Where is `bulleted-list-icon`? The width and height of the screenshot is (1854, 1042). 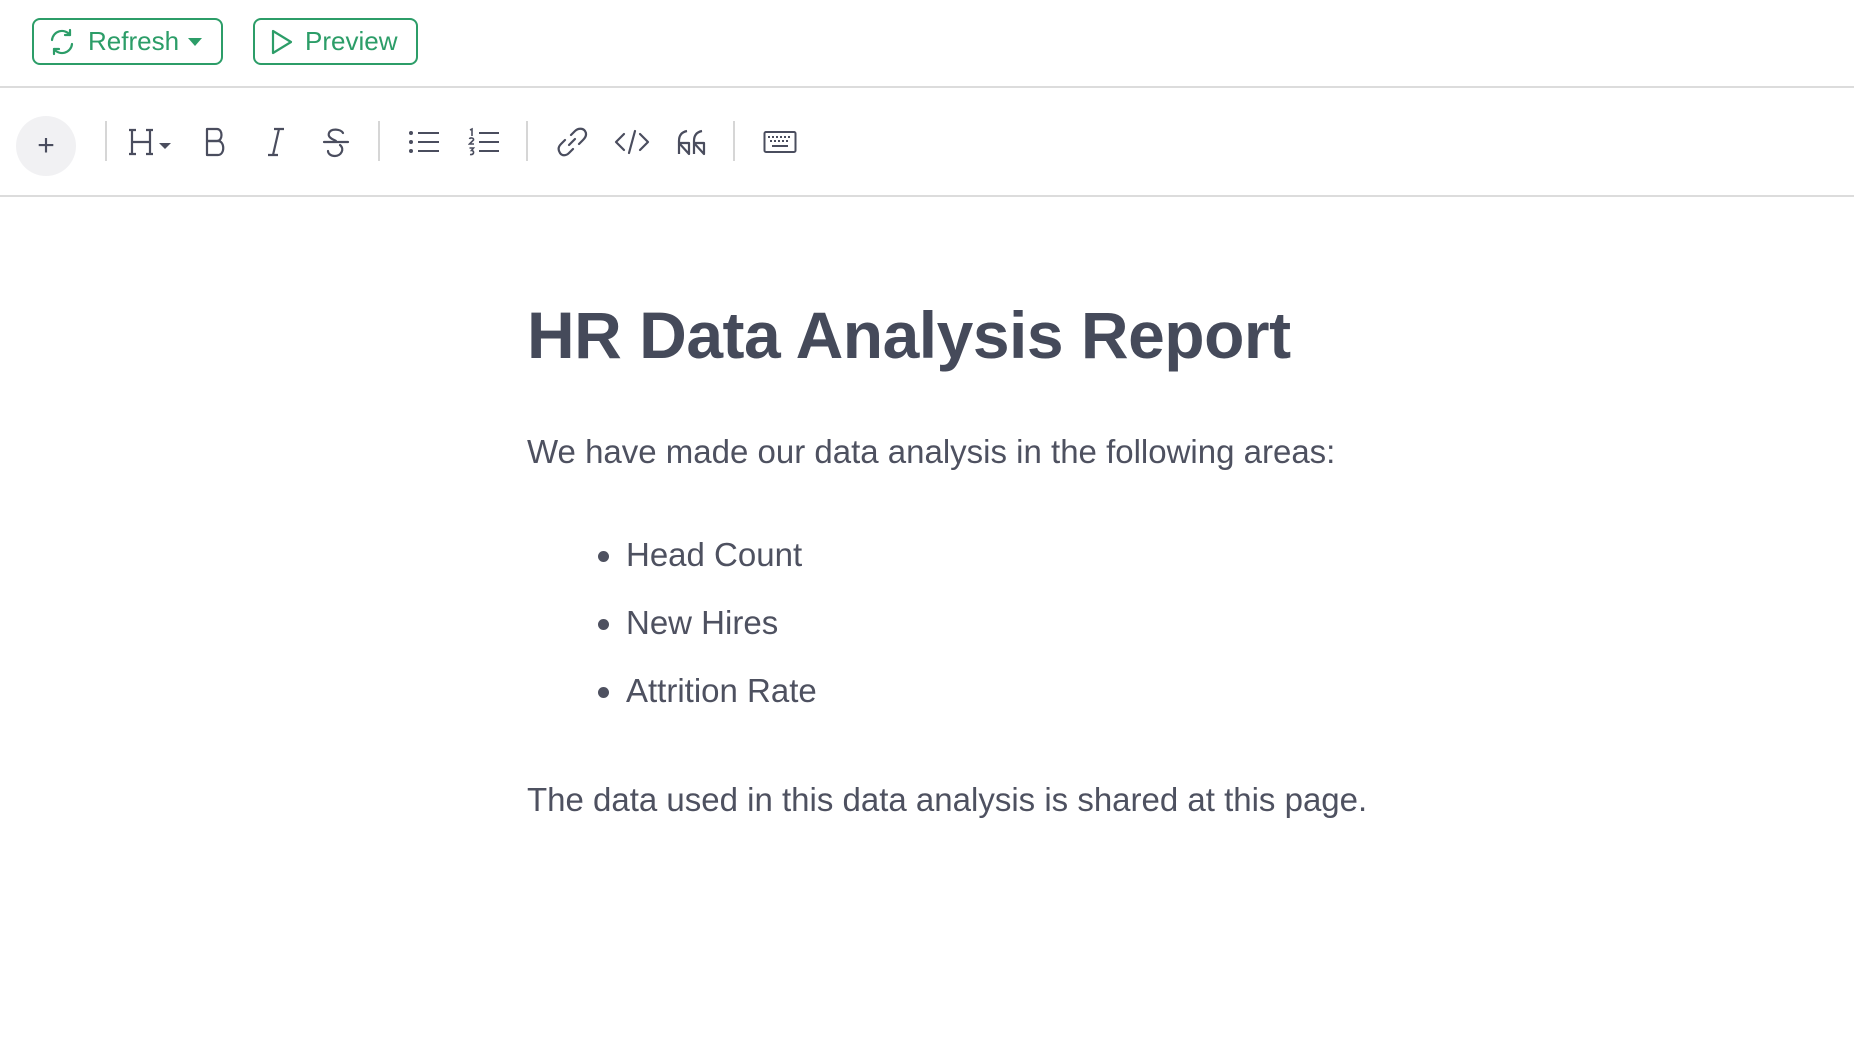 bulleted-list-icon is located at coordinates (424, 142).